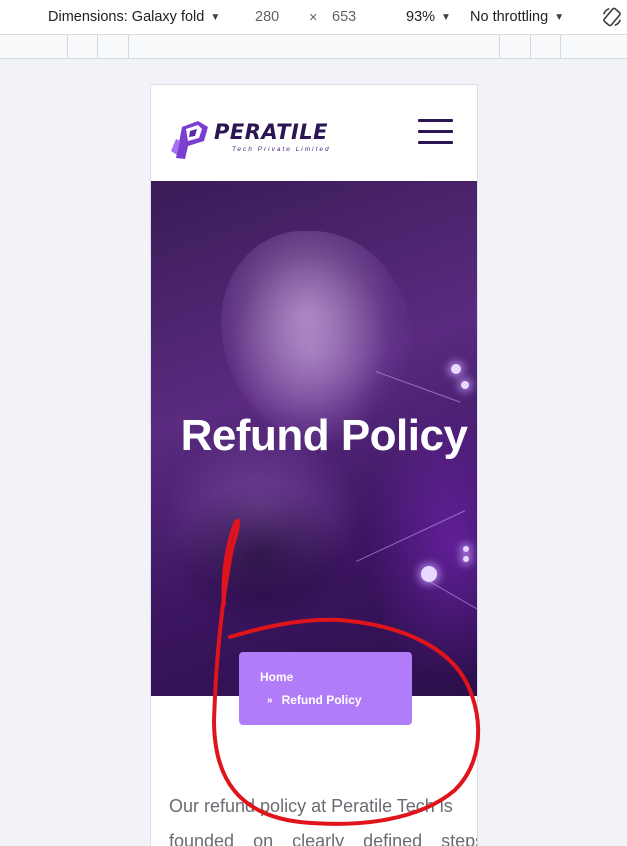 The width and height of the screenshot is (627, 846). I want to click on width-input: 280, so click(267, 17).